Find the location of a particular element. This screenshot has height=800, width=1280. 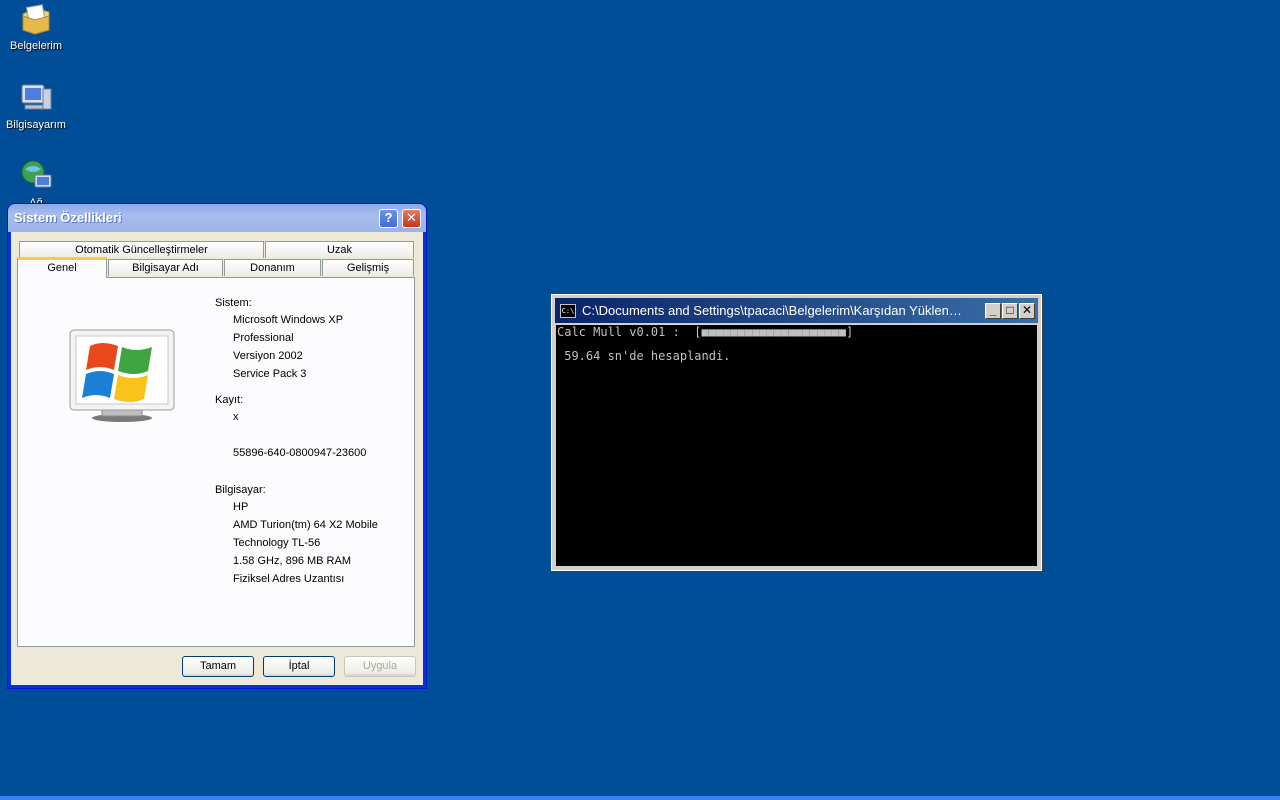

system-line: Professional is located at coordinates (263, 338).